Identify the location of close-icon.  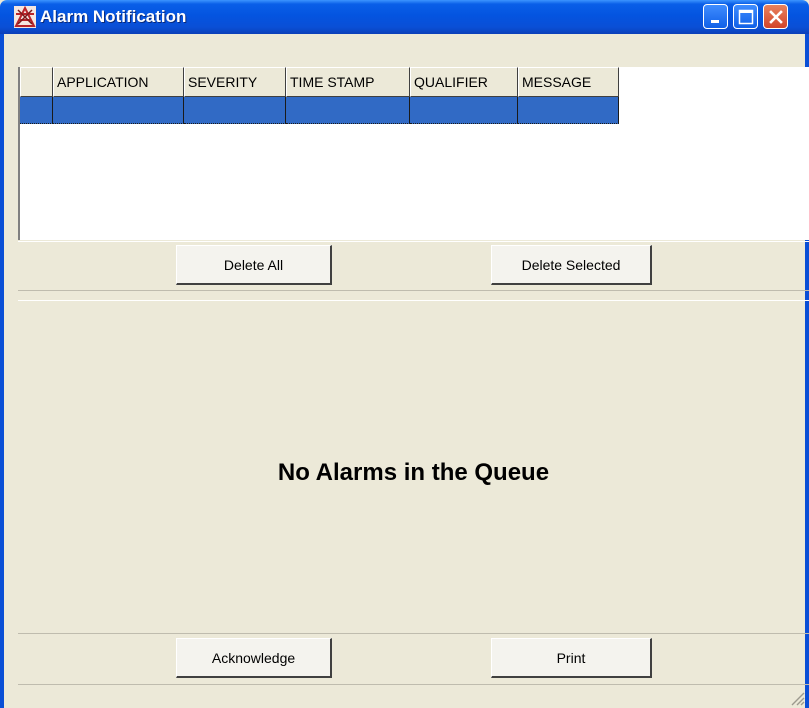
(776, 17).